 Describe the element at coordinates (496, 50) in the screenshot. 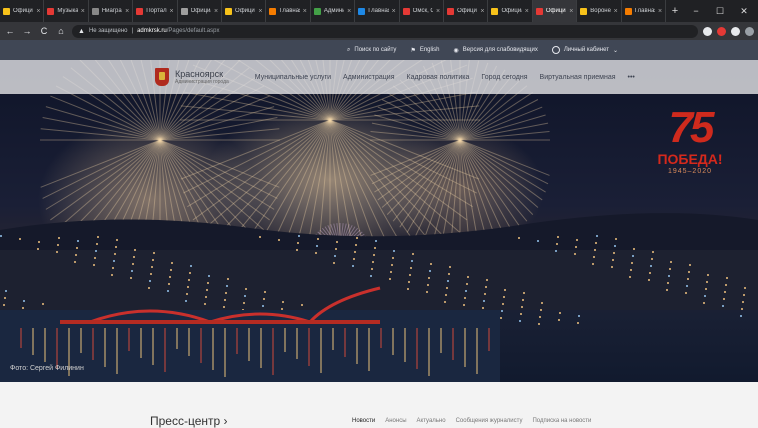

I see `low-vision-link: ◉ Версия для слабовидящих` at that location.